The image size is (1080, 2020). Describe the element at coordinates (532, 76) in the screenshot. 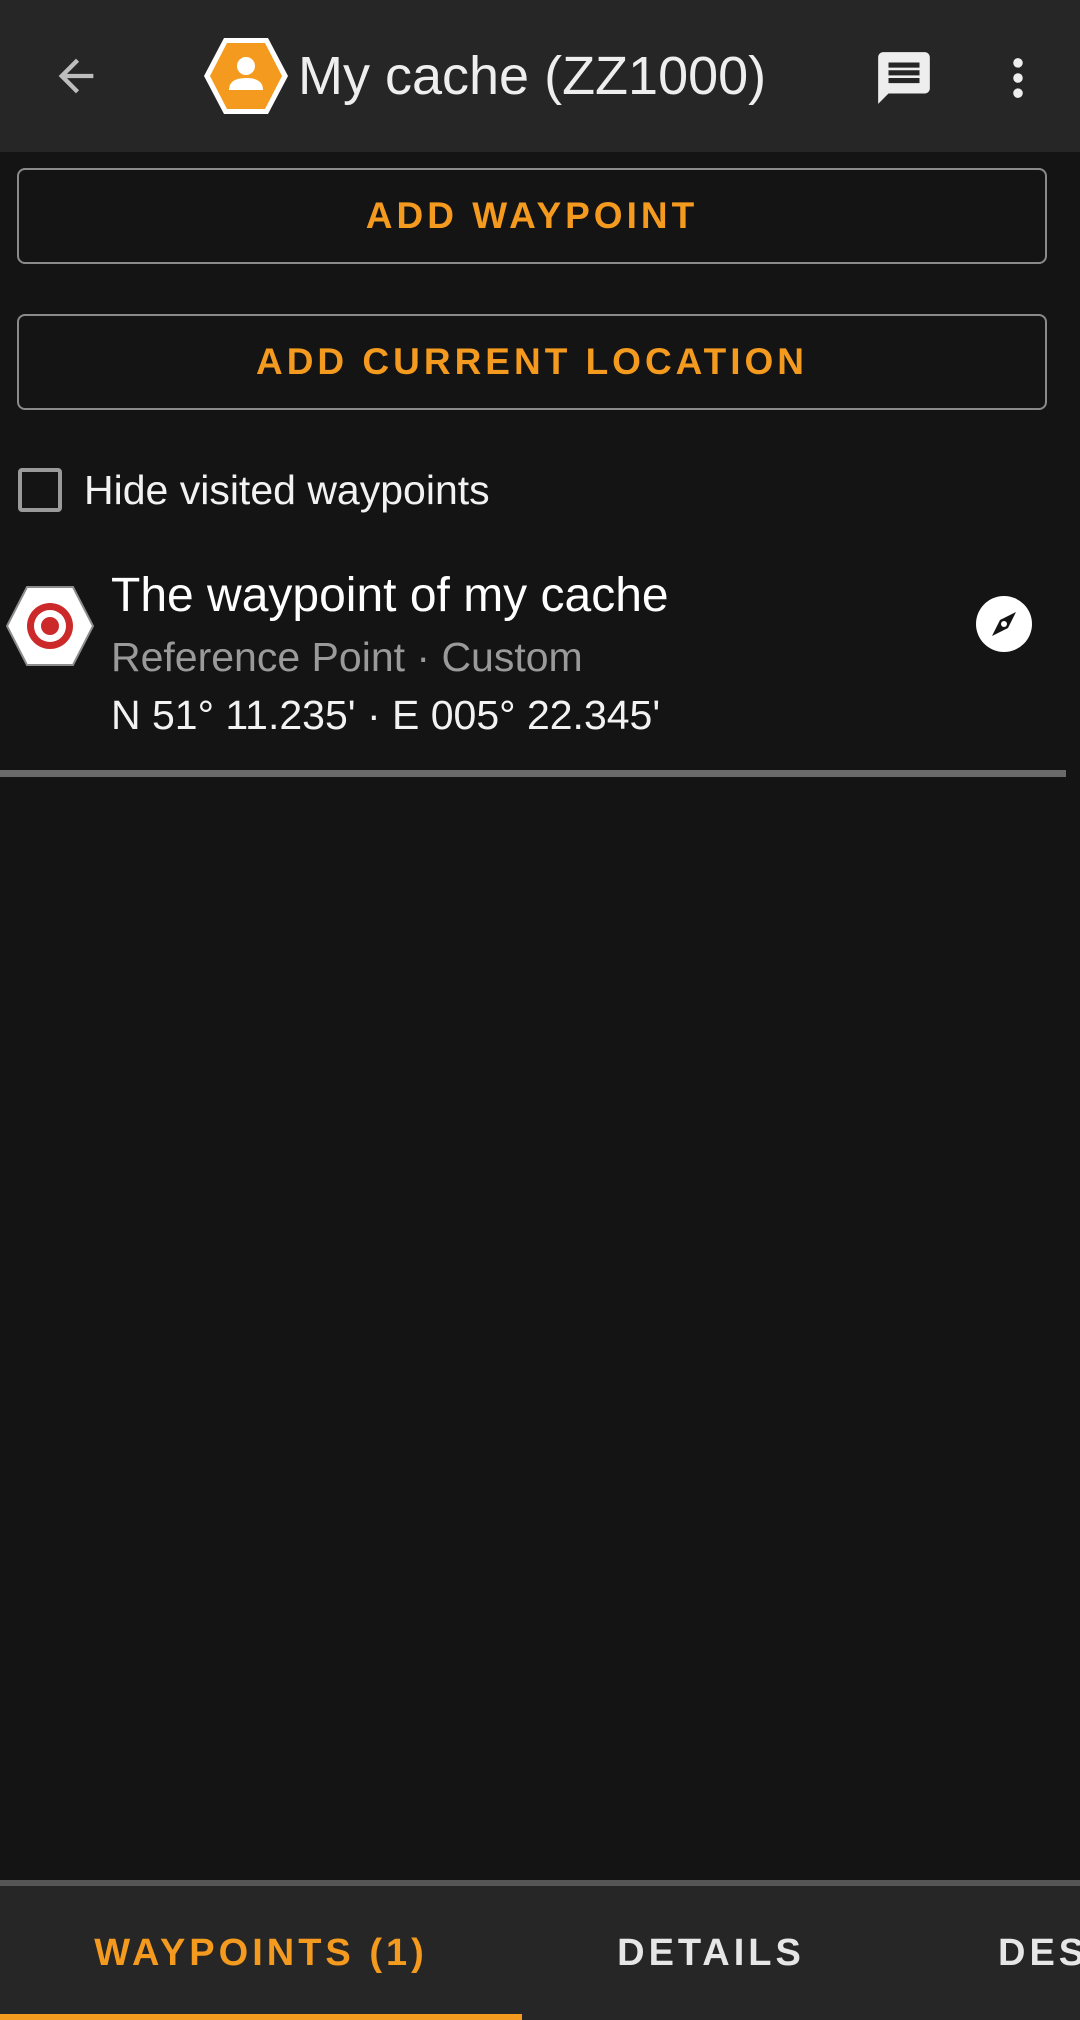

I see `page-title: My cache (ZZ1000)` at that location.